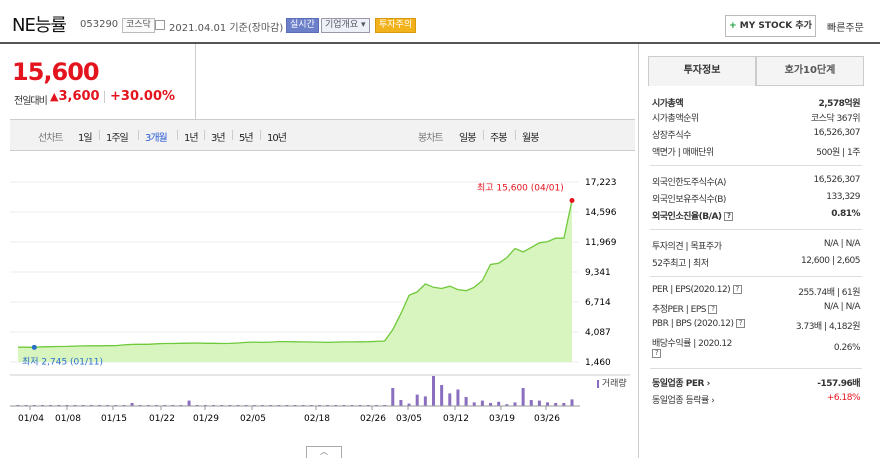 This screenshot has height=458, width=880. I want to click on info-row: 액면가 | 매매단위 500원 | 1주, so click(756, 153).